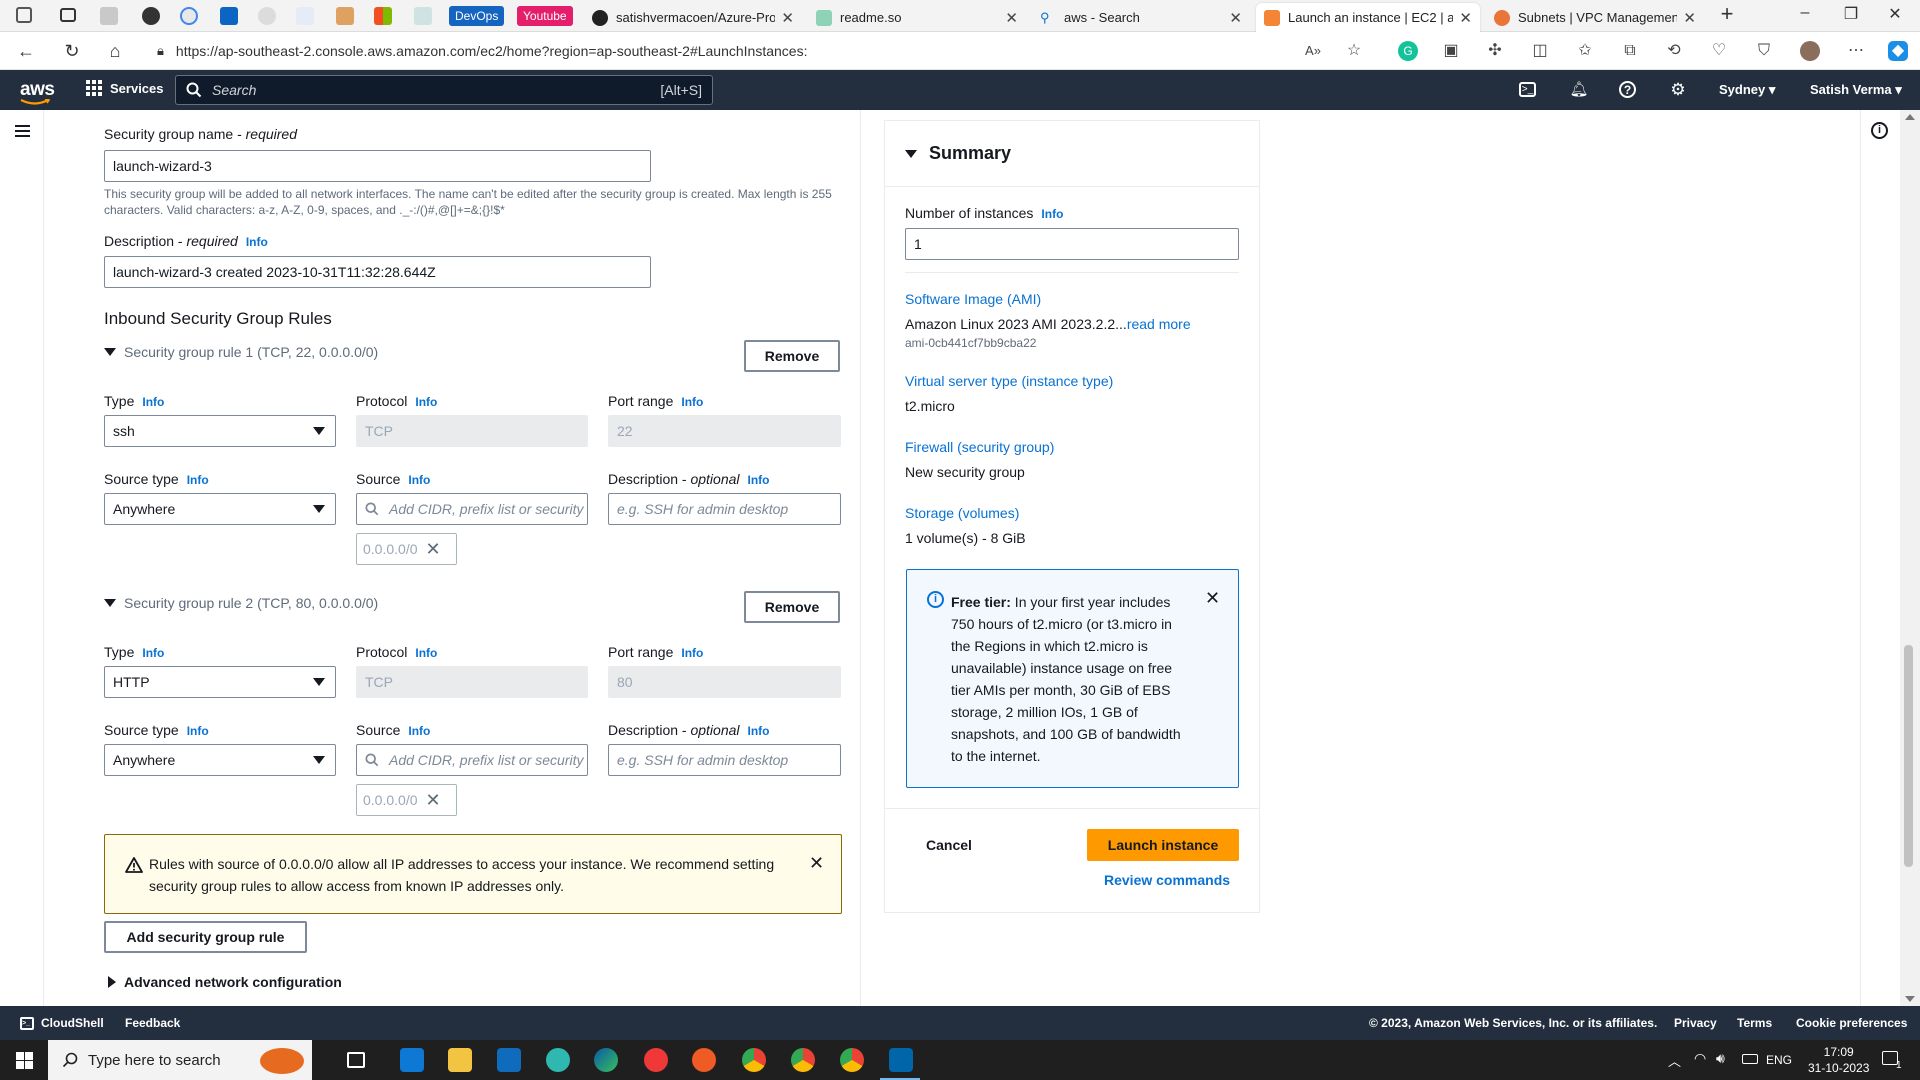 This screenshot has height=1080, width=1920. I want to click on cloudshell-button: >_ CloudShell, so click(62, 1023).